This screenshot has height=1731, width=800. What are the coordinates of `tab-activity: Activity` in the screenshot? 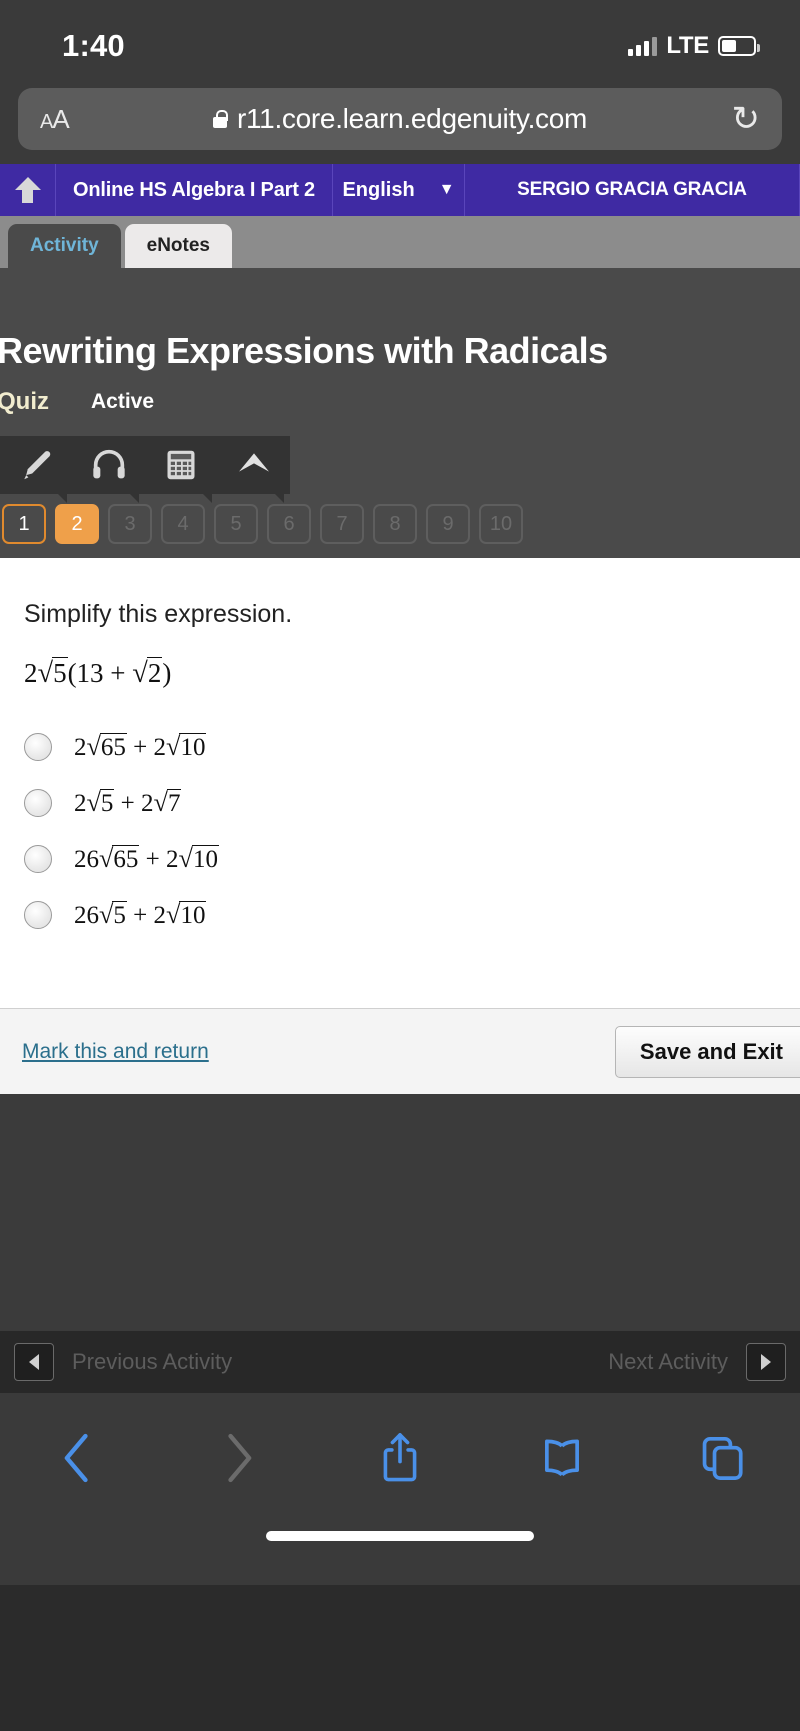 It's located at (64, 246).